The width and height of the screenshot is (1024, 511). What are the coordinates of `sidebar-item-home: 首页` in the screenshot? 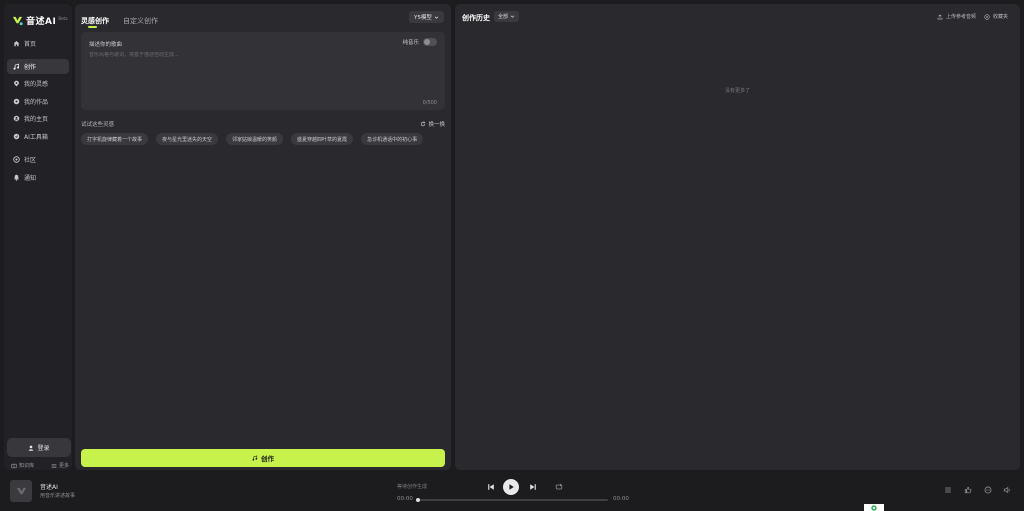 It's located at (38, 43).